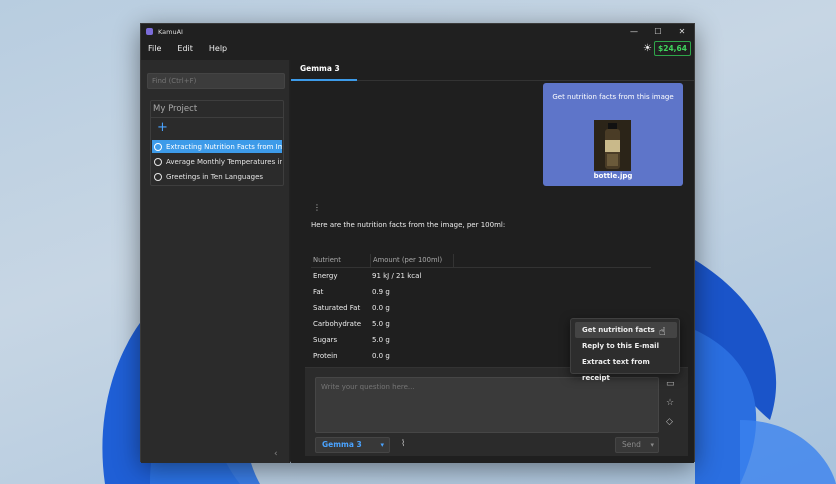  Describe the element at coordinates (682, 31) in the screenshot. I see `close-icon: ✕` at that location.